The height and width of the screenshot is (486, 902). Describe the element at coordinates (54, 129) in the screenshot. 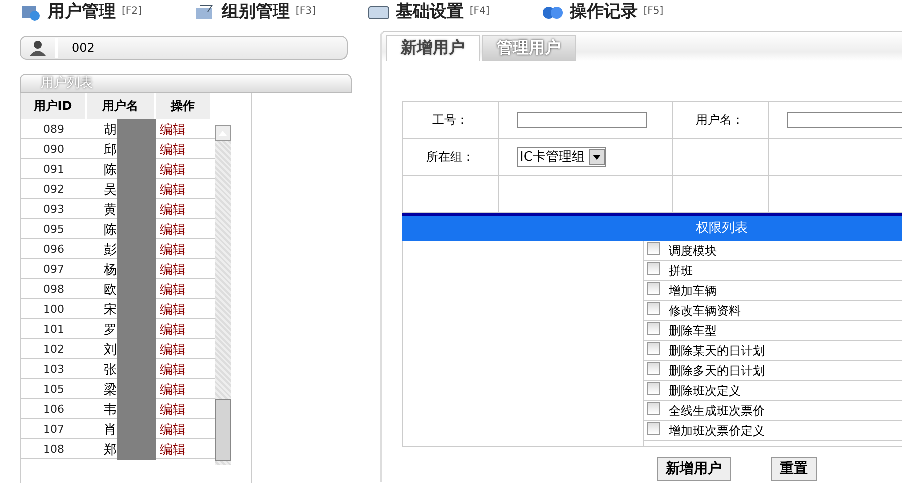

I see `table-cell-text: 089` at that location.